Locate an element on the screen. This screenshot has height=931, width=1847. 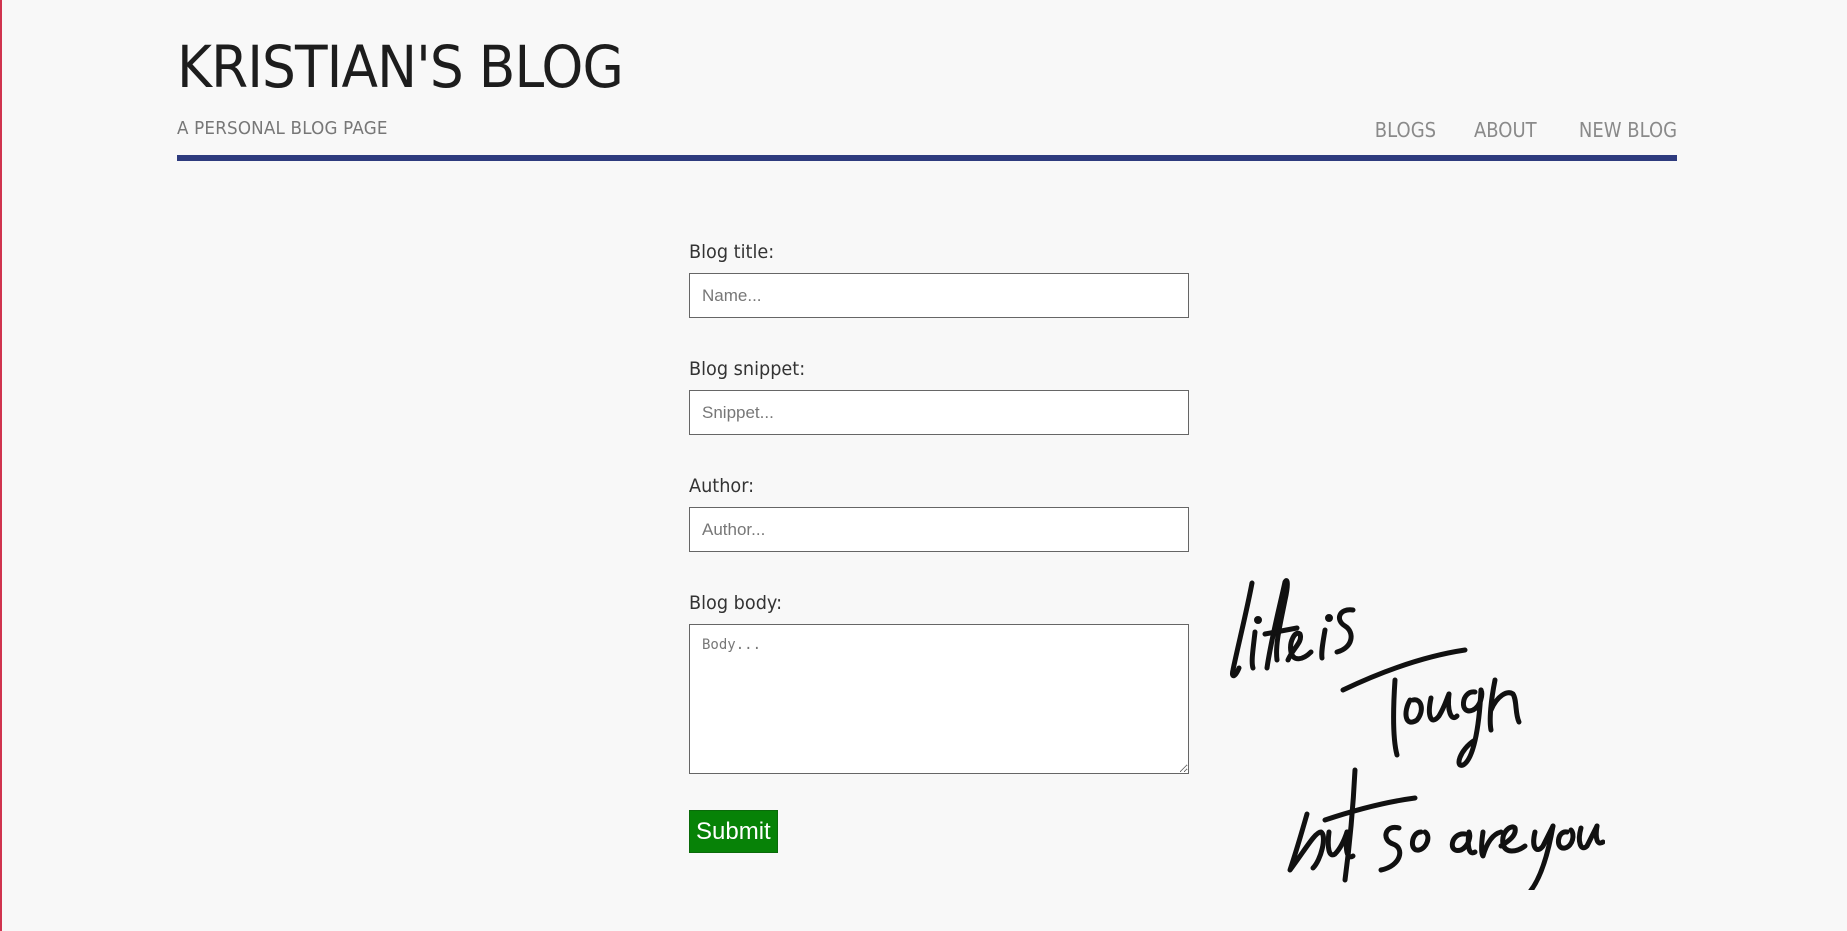
blog-body-label: Blog body: is located at coordinates (736, 603).